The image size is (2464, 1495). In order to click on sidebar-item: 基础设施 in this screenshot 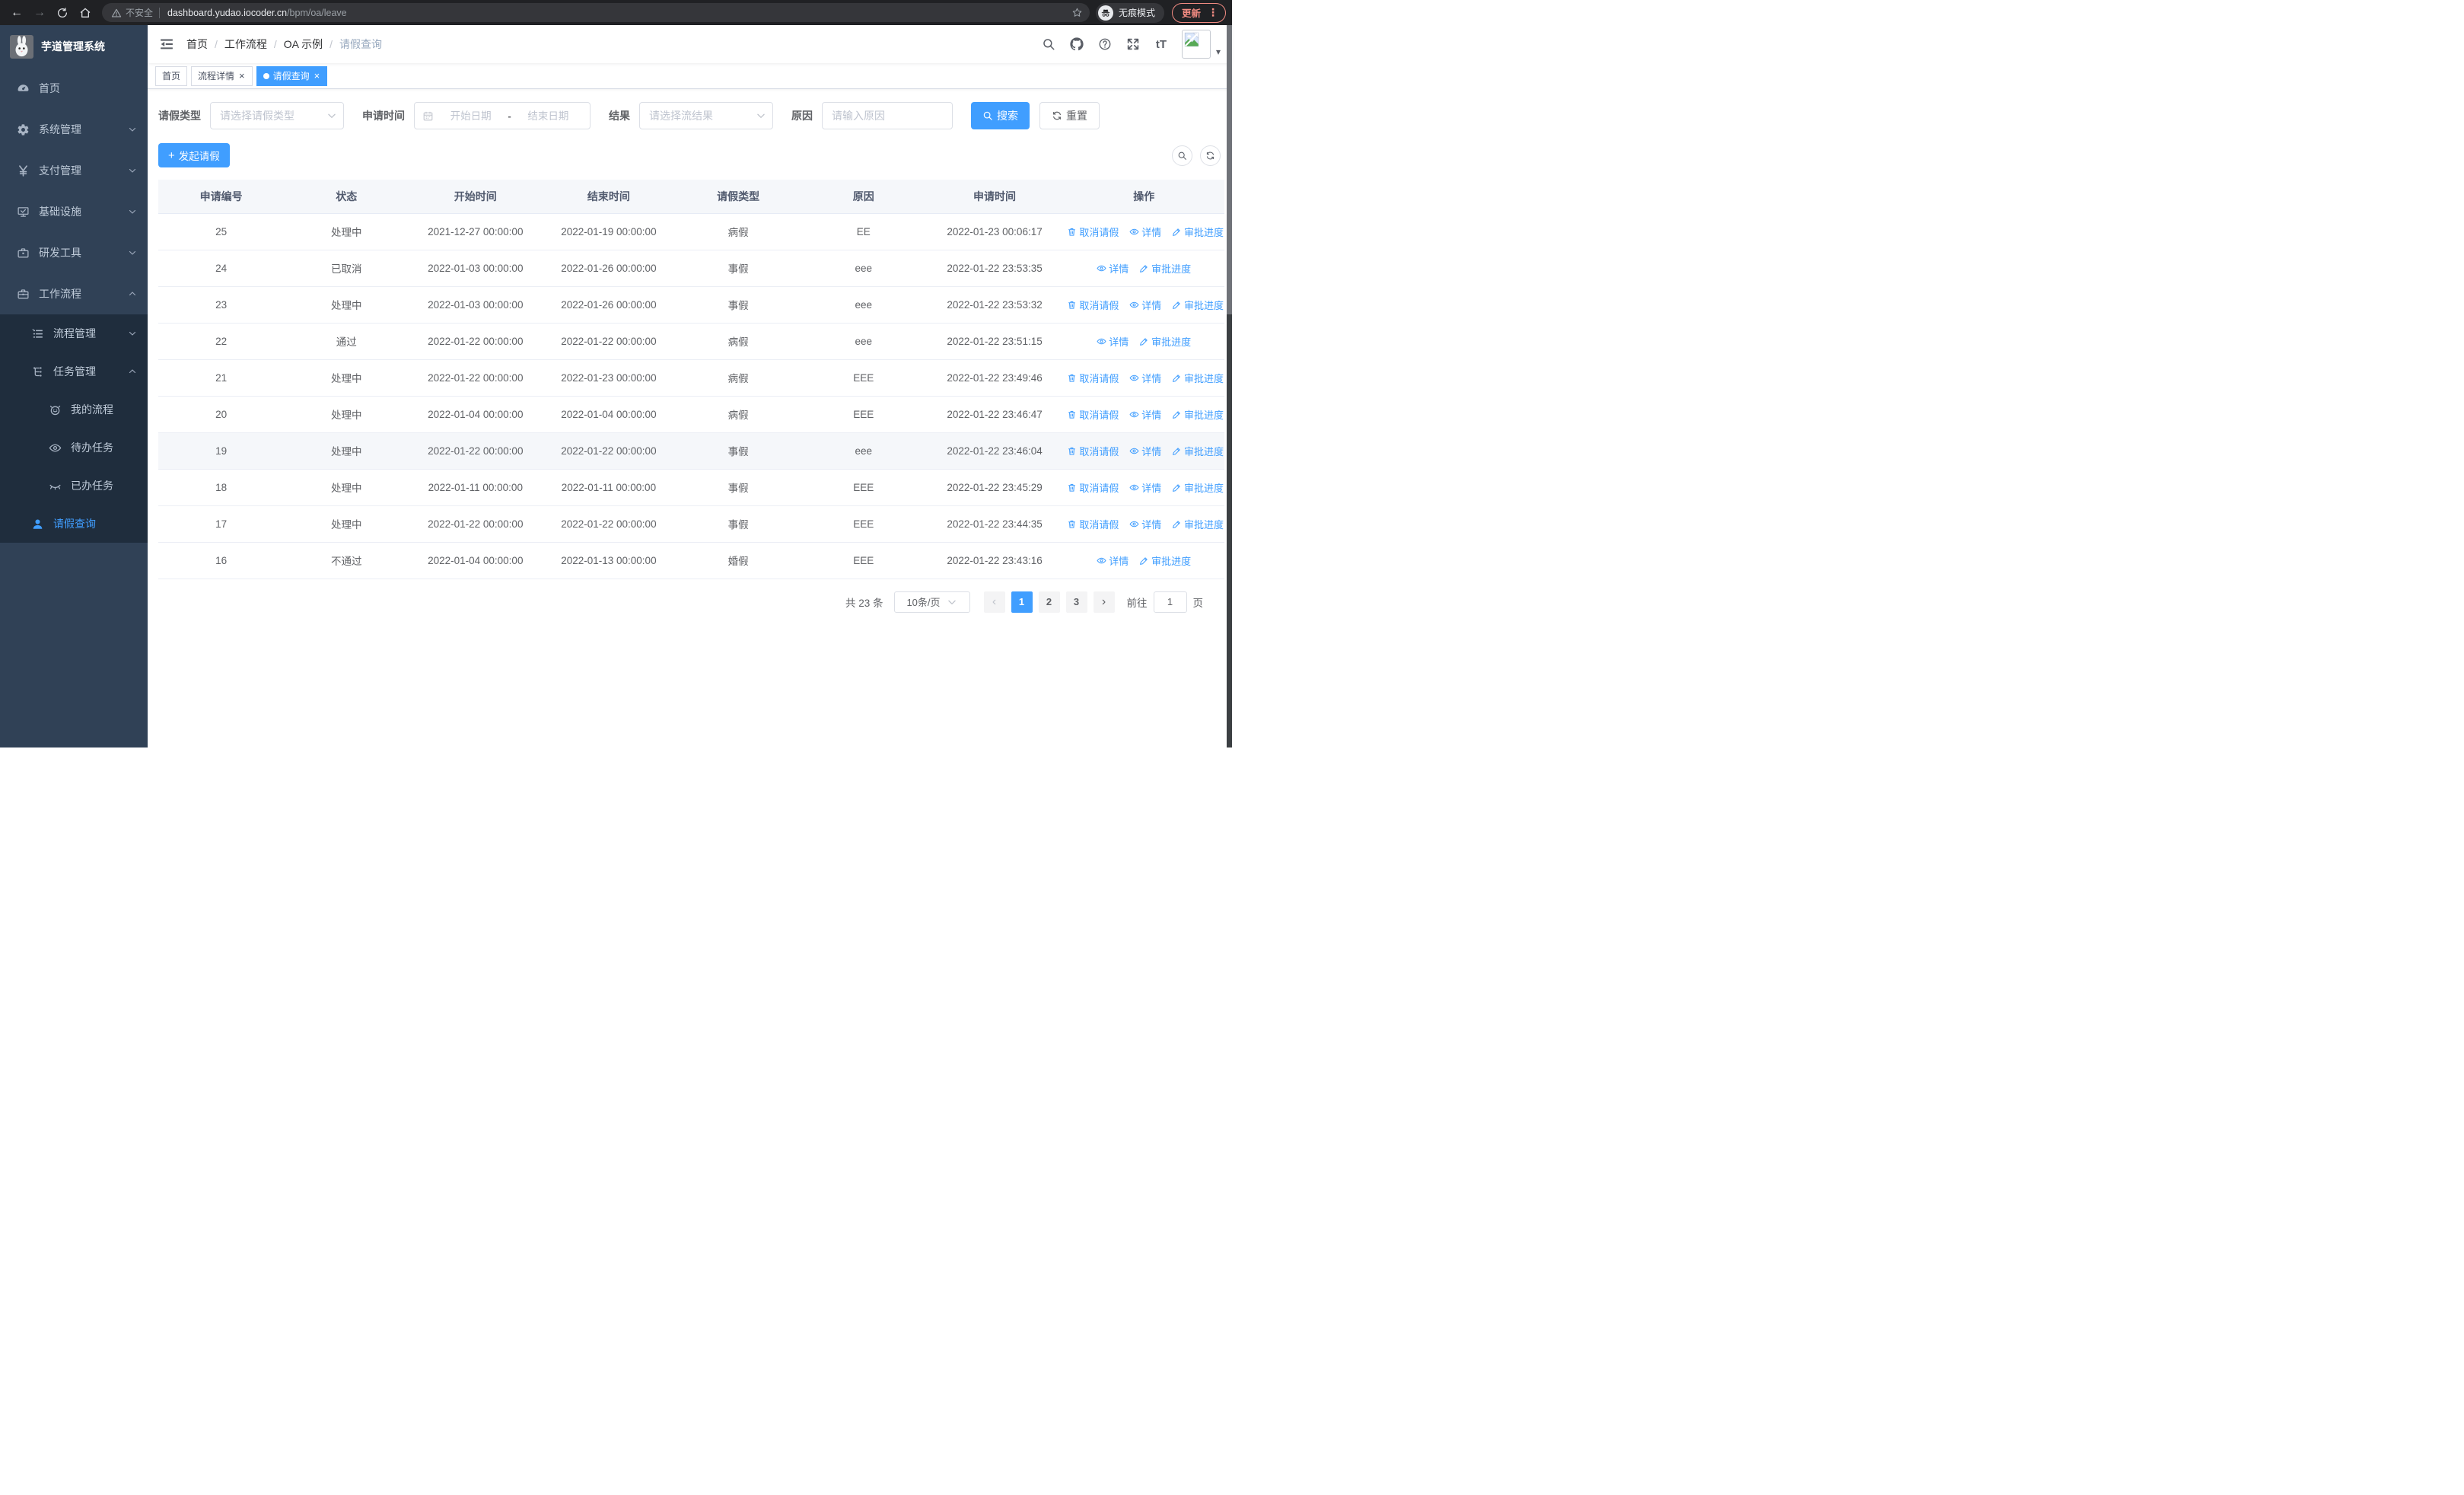, I will do `click(74, 211)`.